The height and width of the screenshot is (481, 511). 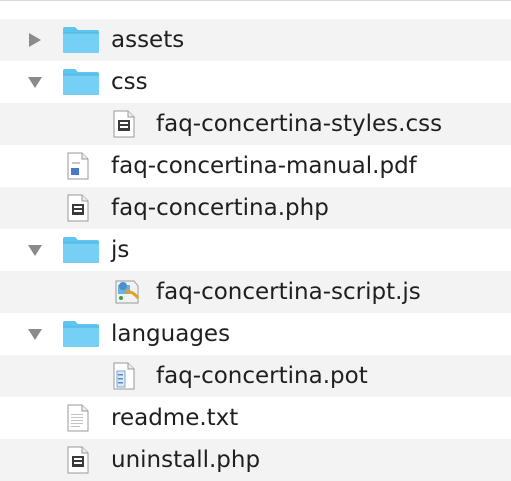 What do you see at coordinates (288, 292) in the screenshot?
I see `tree-row-label: faq-concertina-script.js` at bounding box center [288, 292].